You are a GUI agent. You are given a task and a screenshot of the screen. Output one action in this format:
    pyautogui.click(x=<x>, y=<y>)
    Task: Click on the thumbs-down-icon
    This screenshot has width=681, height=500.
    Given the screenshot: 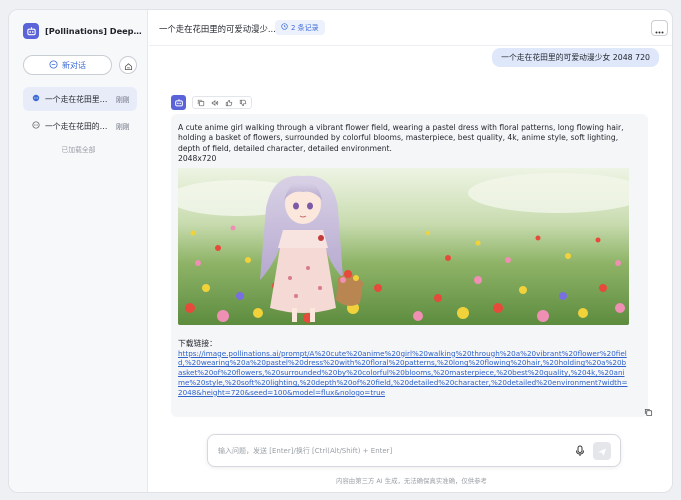 What is the action you would take?
    pyautogui.click(x=243, y=103)
    